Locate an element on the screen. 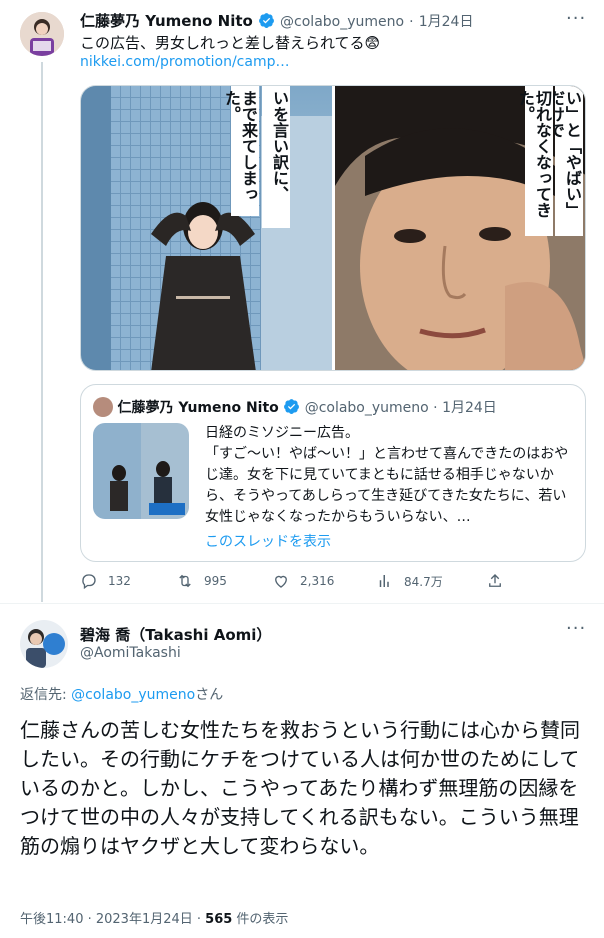 The height and width of the screenshot is (938, 604). quoted-author-name: 仁藤夢乃 Yumeno Nito is located at coordinates (197, 408).